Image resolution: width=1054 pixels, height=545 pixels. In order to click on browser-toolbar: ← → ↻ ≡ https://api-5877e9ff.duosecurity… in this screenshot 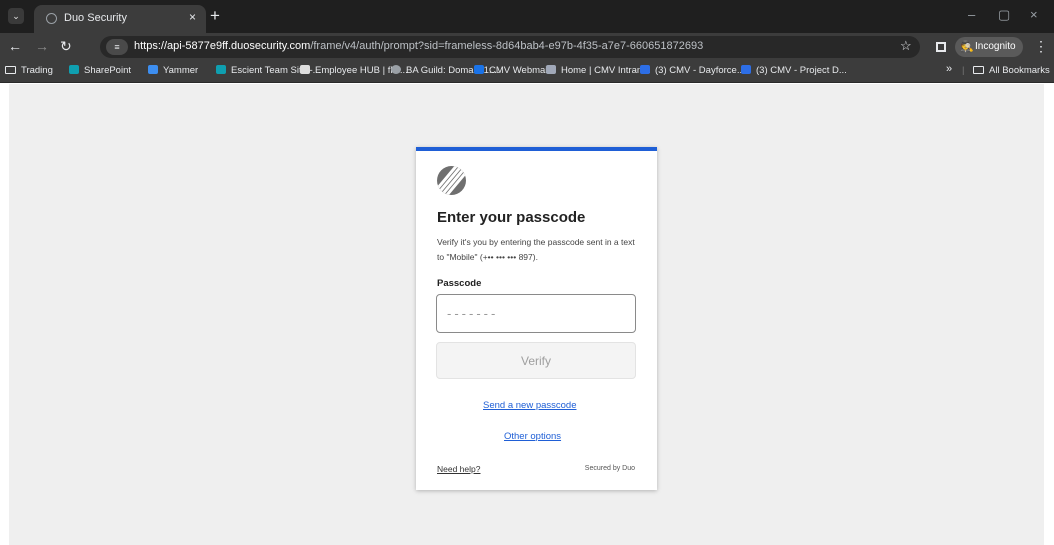, I will do `click(527, 47)`.